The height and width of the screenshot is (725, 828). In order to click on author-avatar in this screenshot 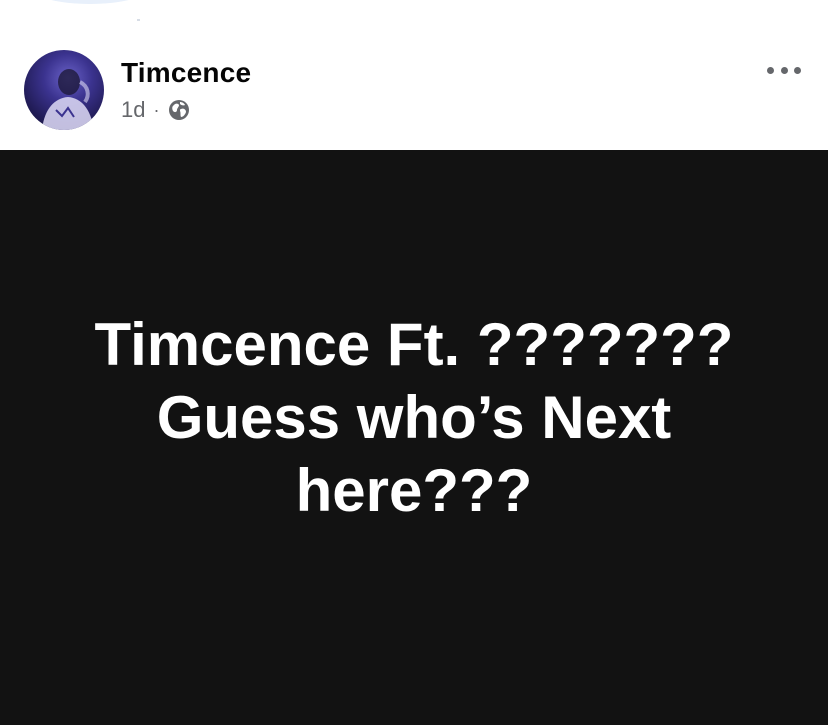, I will do `click(64, 90)`.